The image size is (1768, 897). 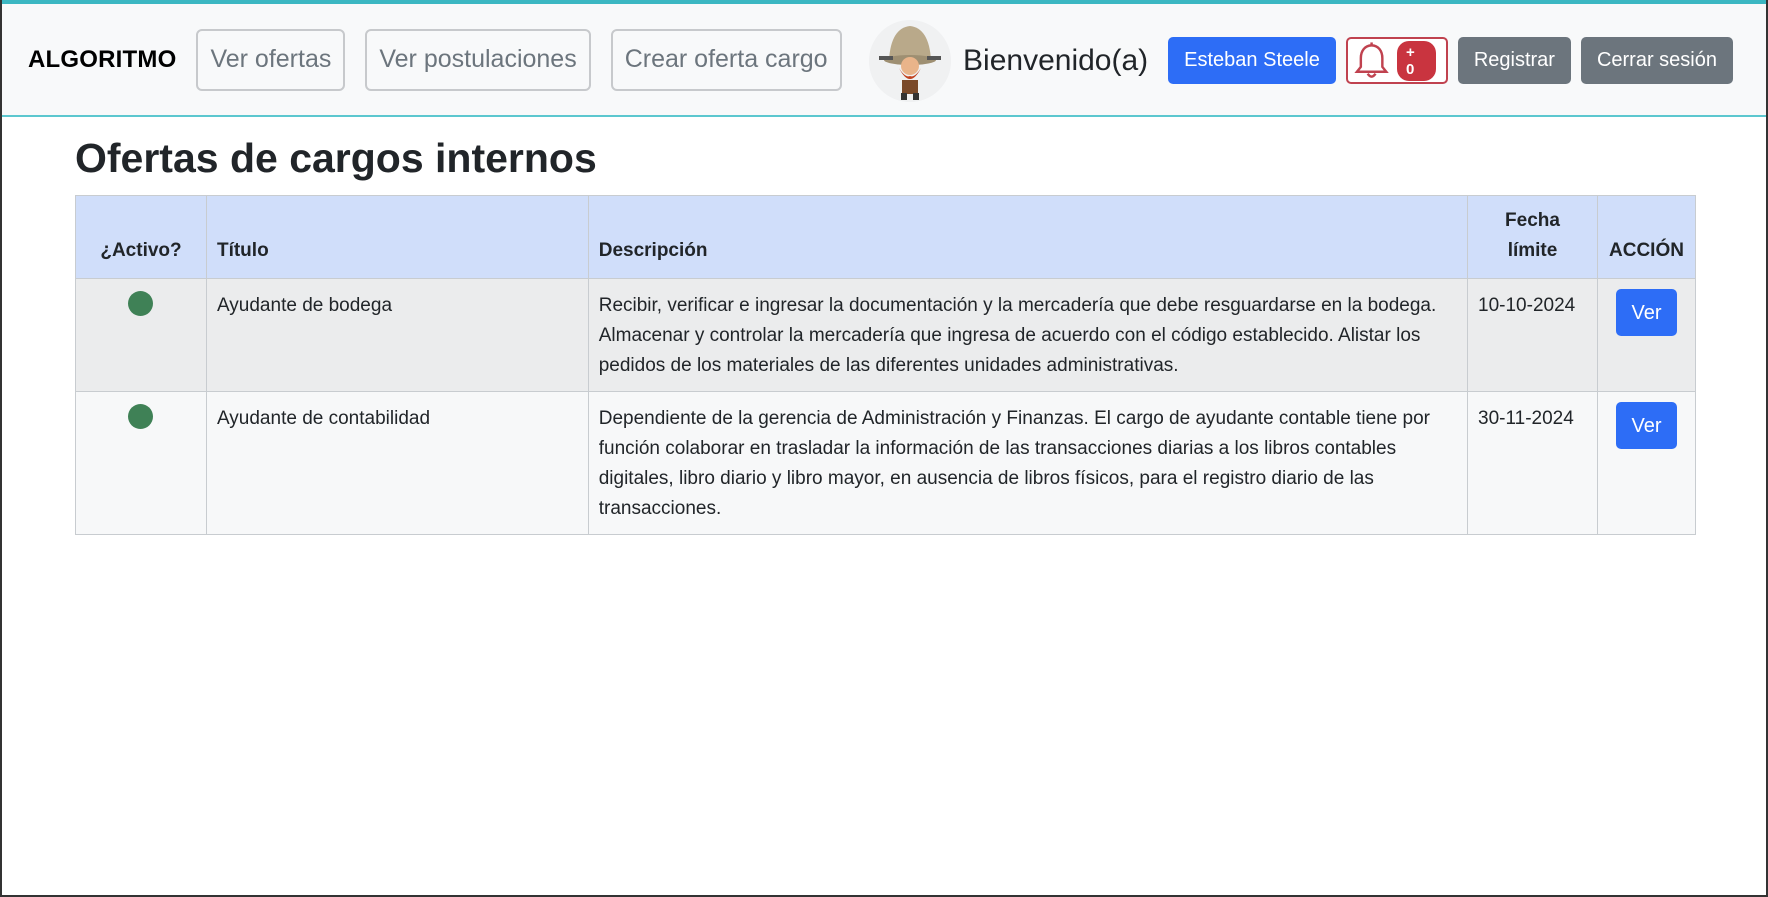 What do you see at coordinates (271, 59) in the screenshot?
I see `nav-ver-ofertas: Ver ofertas` at bounding box center [271, 59].